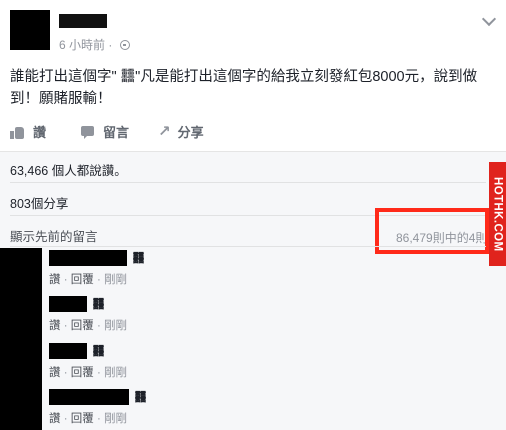 The width and height of the screenshot is (506, 430). I want to click on like-label: 讚, so click(40, 132).